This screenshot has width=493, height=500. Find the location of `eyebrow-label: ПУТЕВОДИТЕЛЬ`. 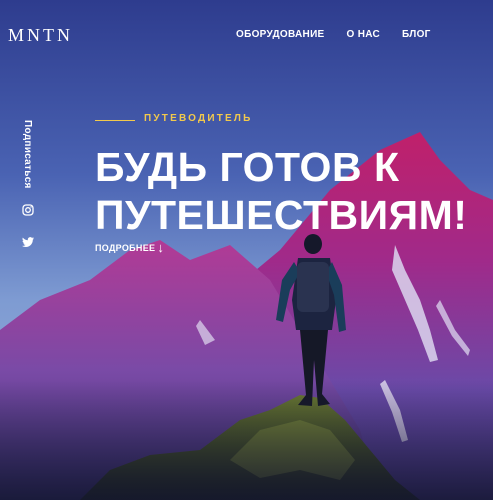

eyebrow-label: ПУТЕВОДИТЕЛЬ is located at coordinates (198, 118).